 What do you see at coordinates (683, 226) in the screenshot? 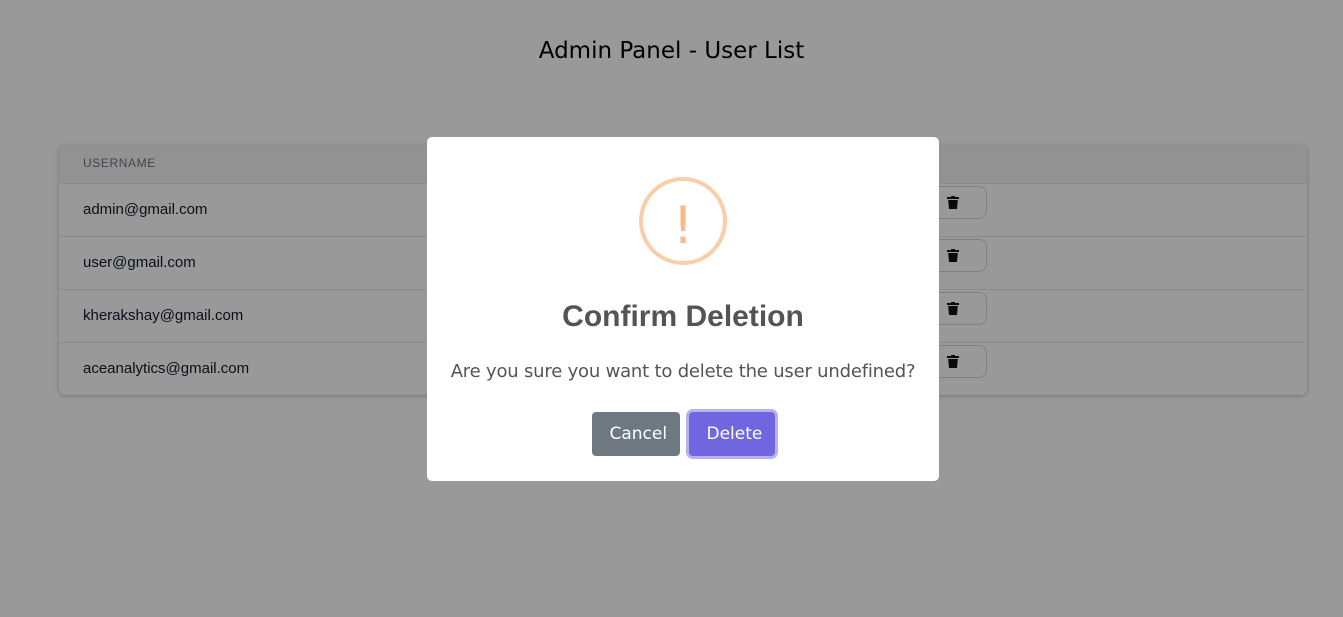
I see `warning-glyph: !` at bounding box center [683, 226].